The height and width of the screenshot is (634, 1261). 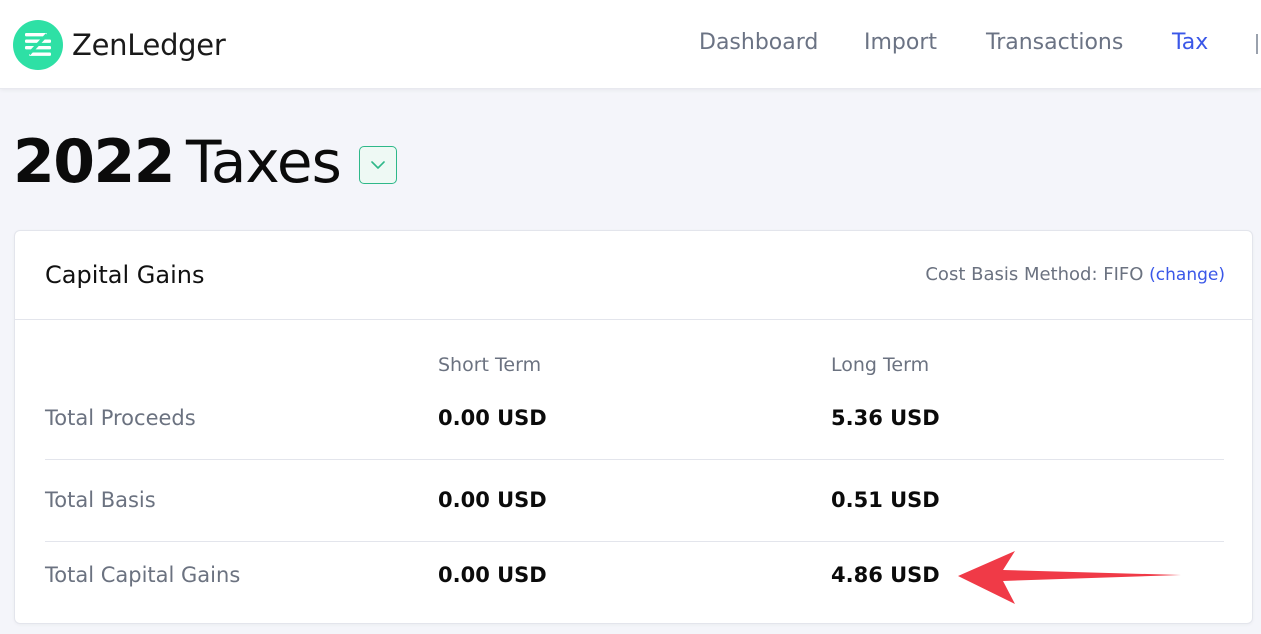 I want to click on value-proceeds-long-term: 5.36 USD, so click(x=885, y=418).